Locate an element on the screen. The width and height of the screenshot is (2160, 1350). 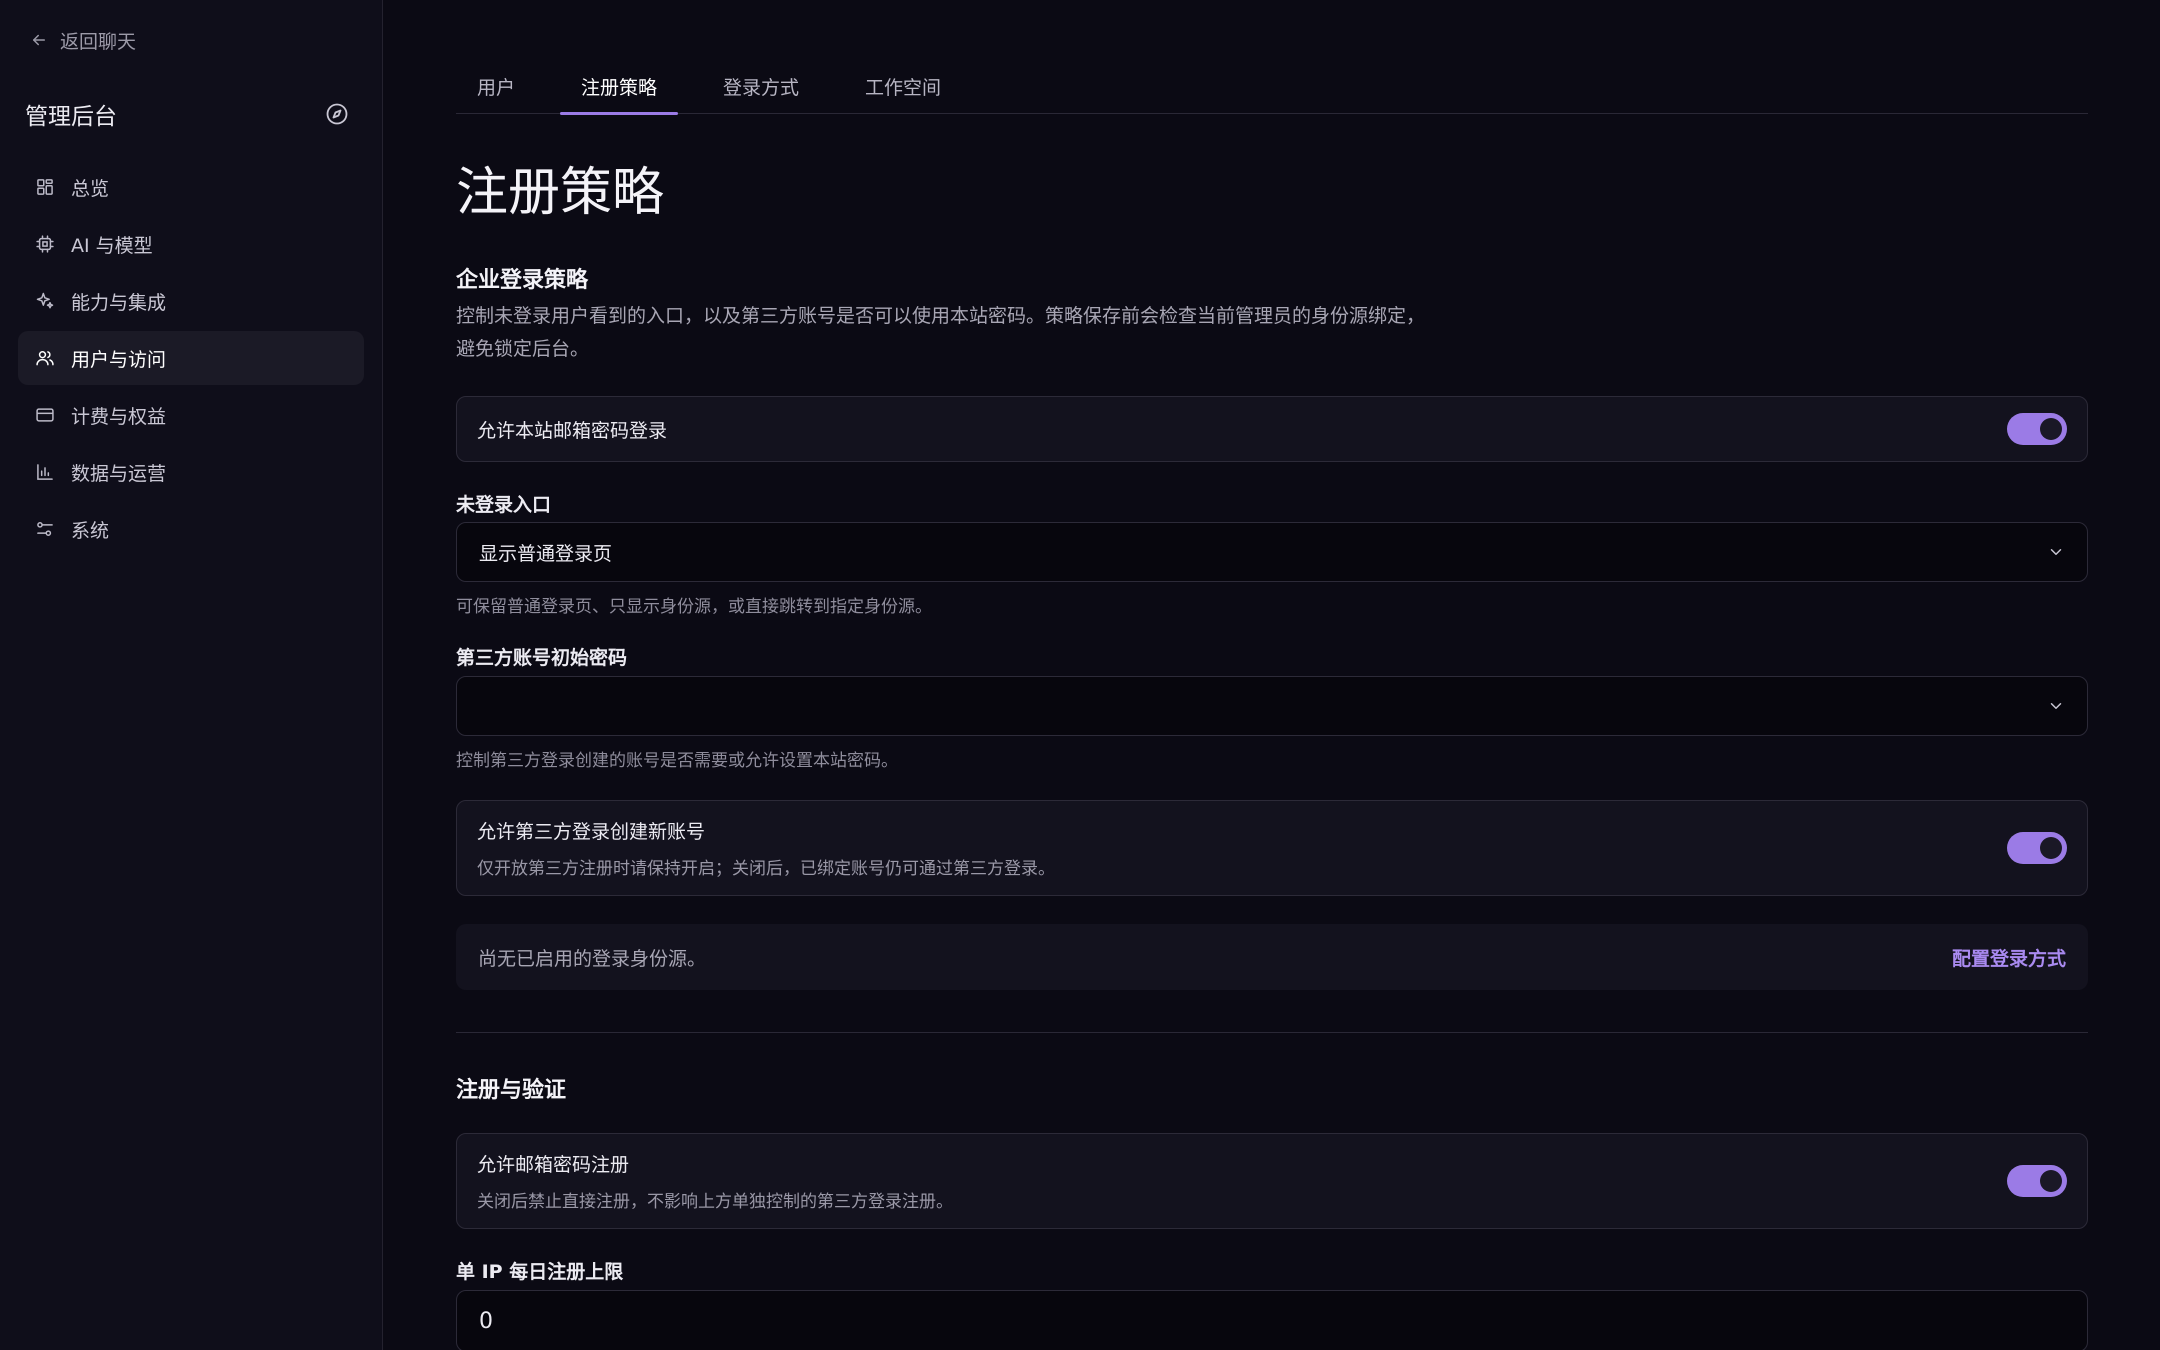
sidebar-nav: 总览 AI 与模型 能力与集成 用户与访问 计费与权益 数据与运营 系统 is located at coordinates (191, 359).